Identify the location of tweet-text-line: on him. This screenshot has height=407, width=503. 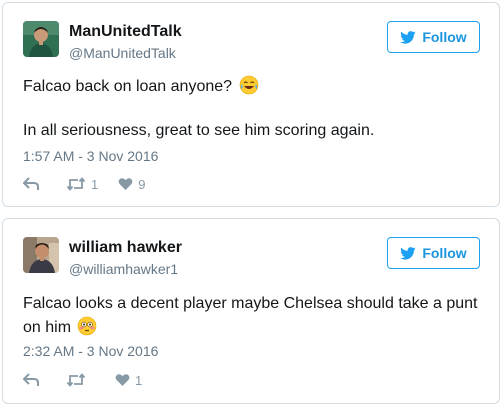
(60, 329).